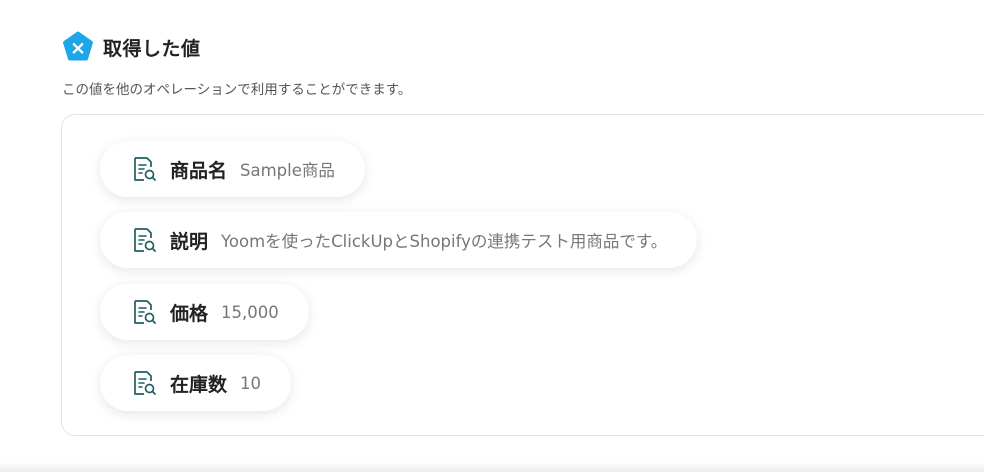 The height and width of the screenshot is (472, 984). Describe the element at coordinates (492, 467) in the screenshot. I see `bottom-edge-shadow` at that location.